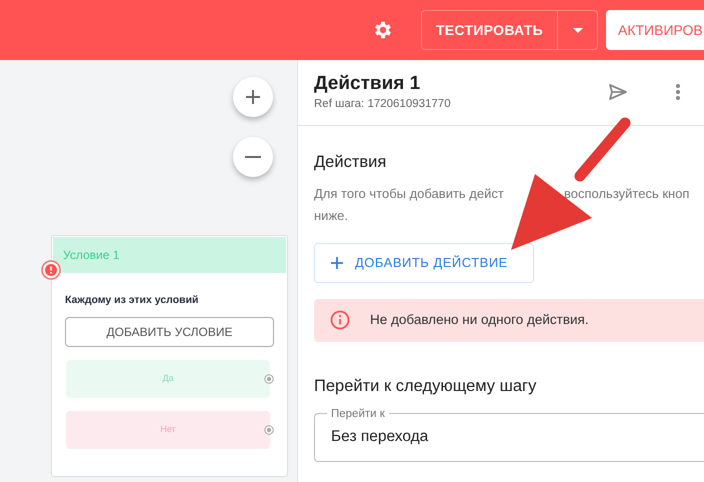 The width and height of the screenshot is (704, 482). I want to click on add-condition-button: ДОБАВИТЬ УСЛОВИЕ, so click(169, 331).